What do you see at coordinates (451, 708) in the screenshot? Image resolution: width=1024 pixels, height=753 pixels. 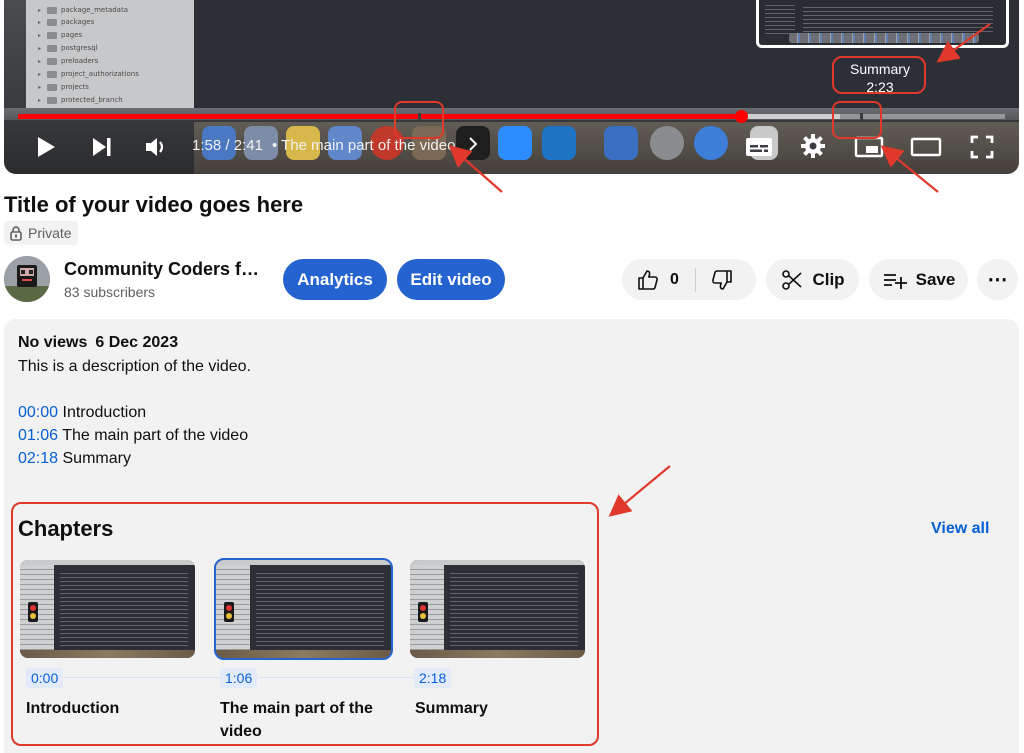 I see `chapter-title: Summary` at bounding box center [451, 708].